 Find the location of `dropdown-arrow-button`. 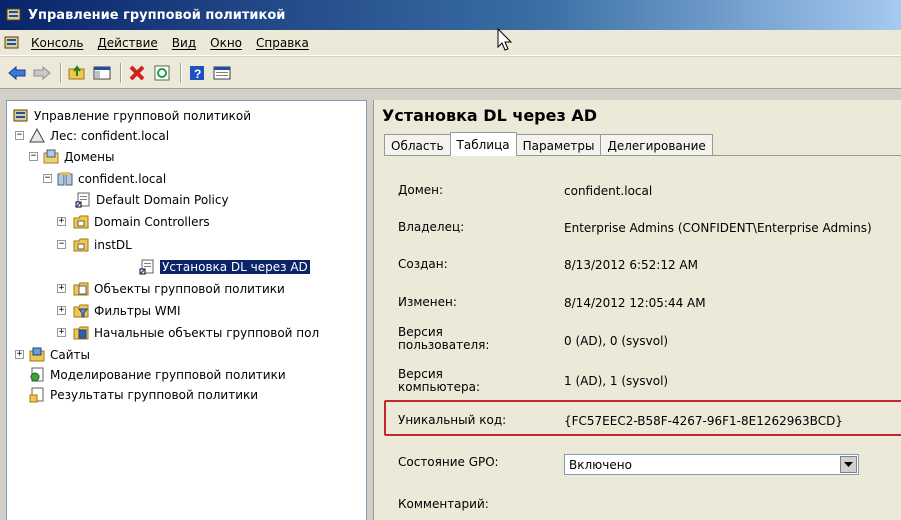

dropdown-arrow-button is located at coordinates (848, 464).